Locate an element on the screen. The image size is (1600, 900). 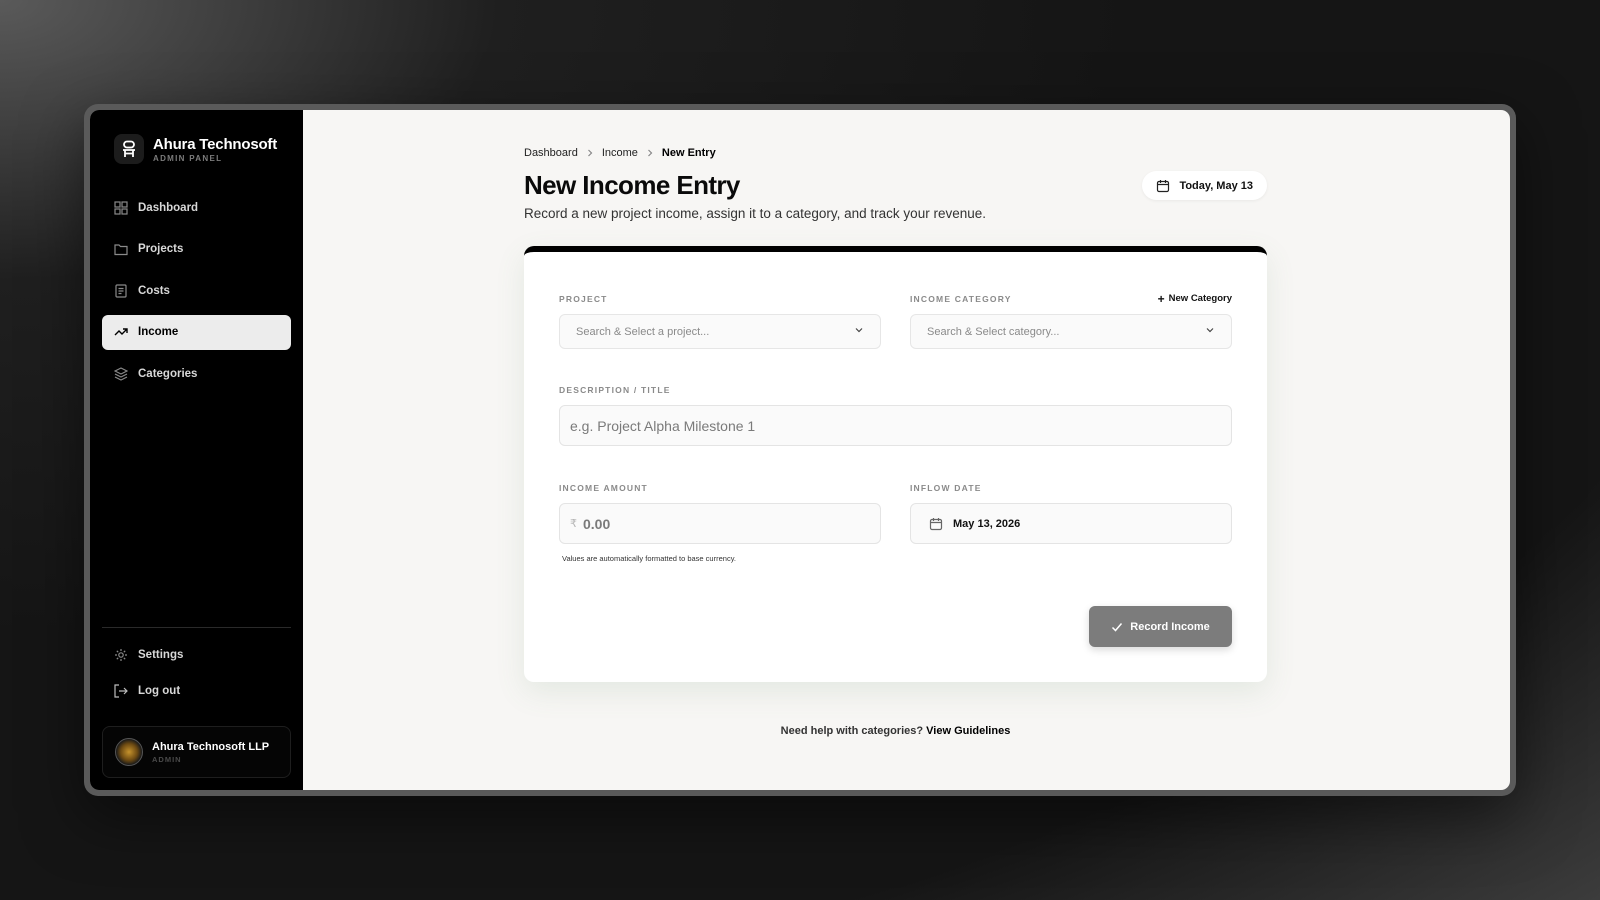
sidebar-item-dashboard: Dashboard is located at coordinates (196, 207).